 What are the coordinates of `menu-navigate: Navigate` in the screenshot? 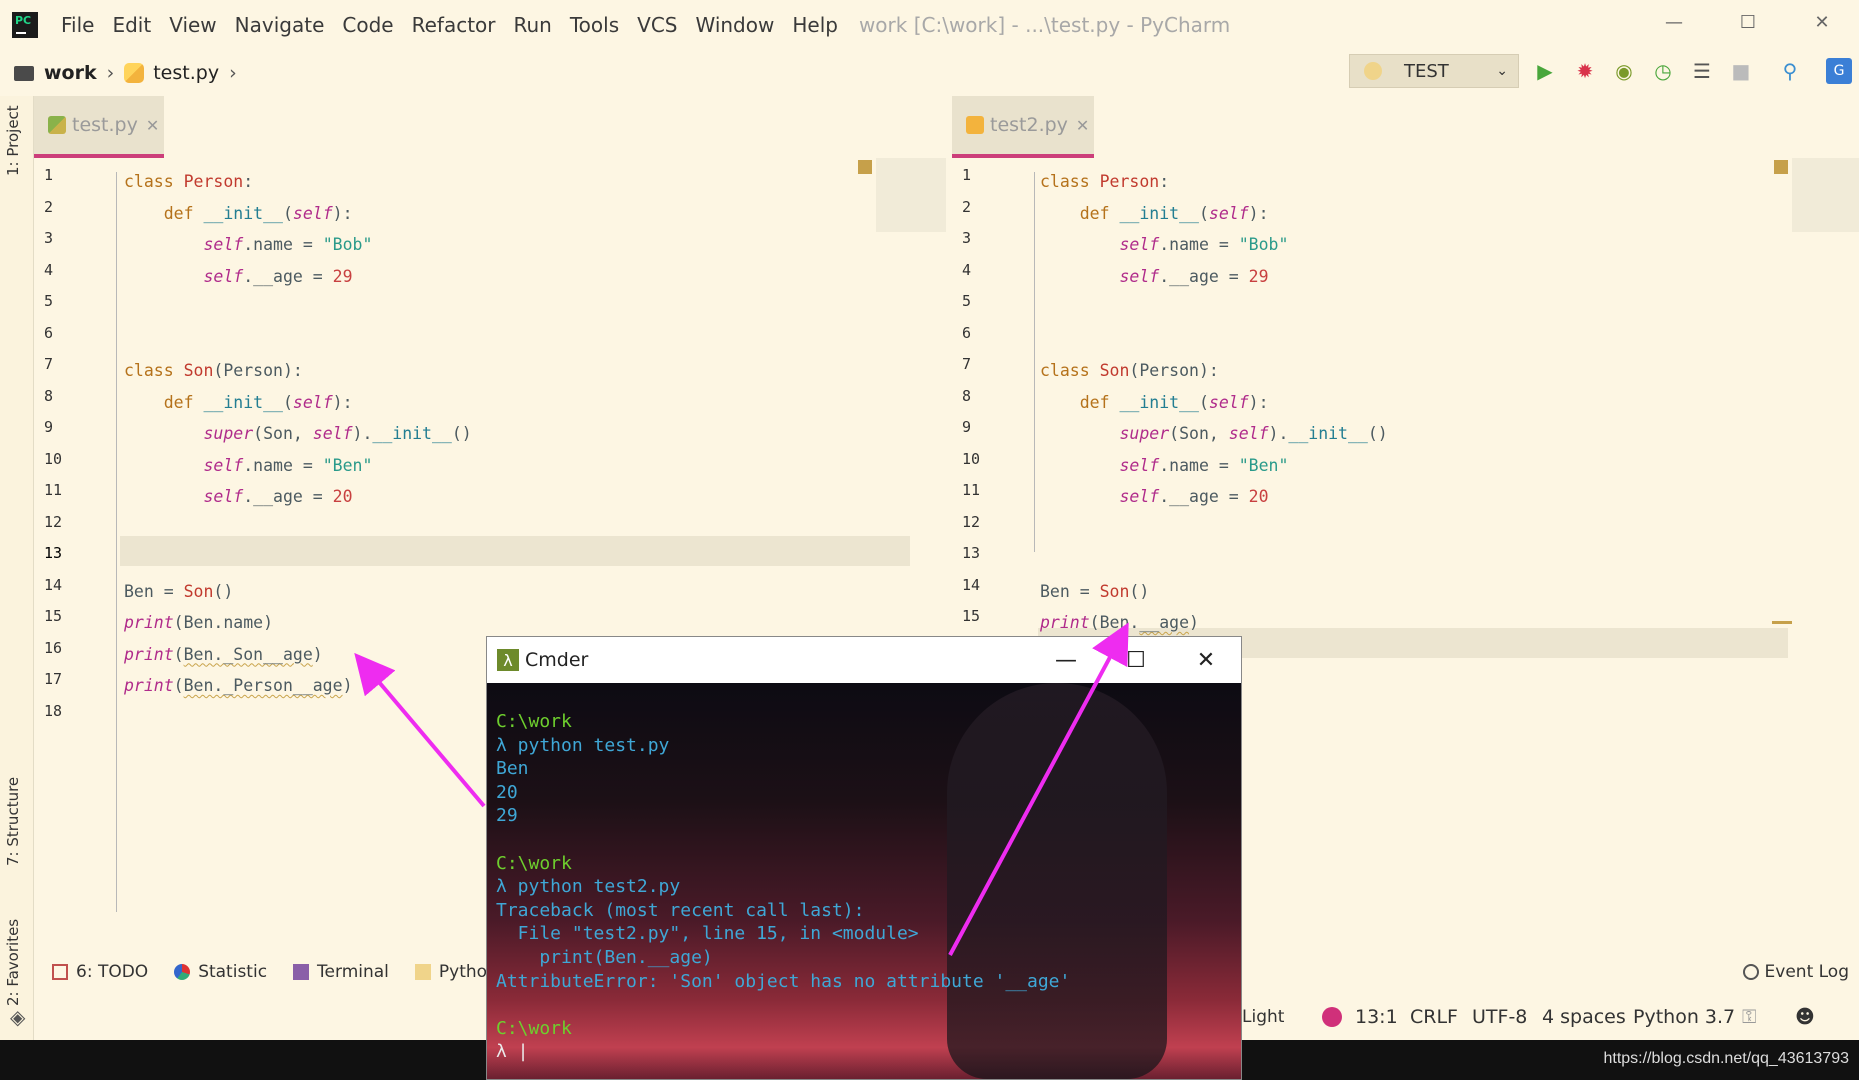 It's located at (280, 25).